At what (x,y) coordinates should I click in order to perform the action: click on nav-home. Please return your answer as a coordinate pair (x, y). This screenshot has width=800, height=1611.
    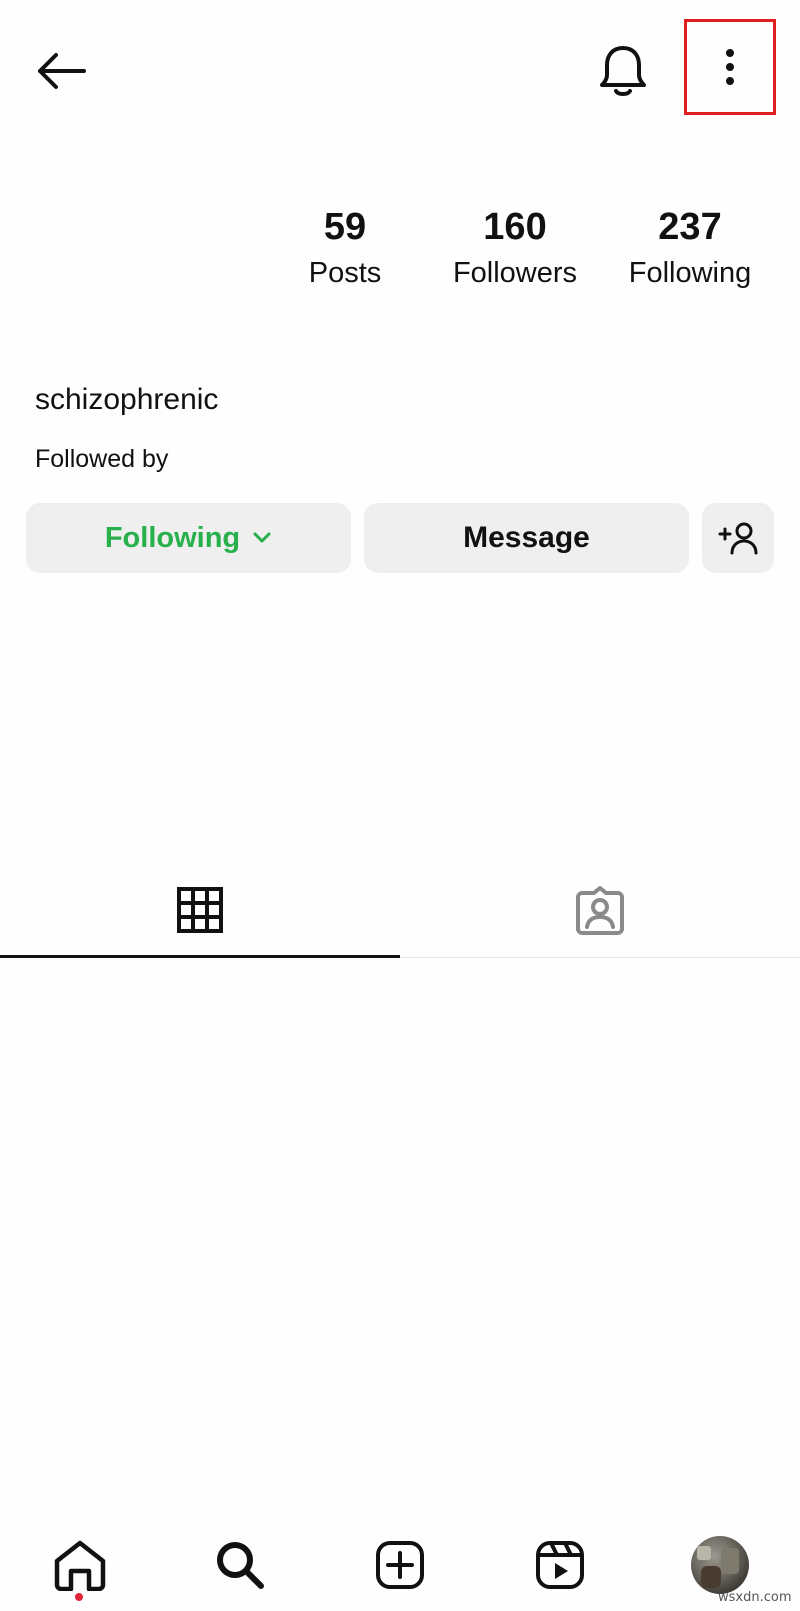
    Looking at the image, I should click on (80, 1565).